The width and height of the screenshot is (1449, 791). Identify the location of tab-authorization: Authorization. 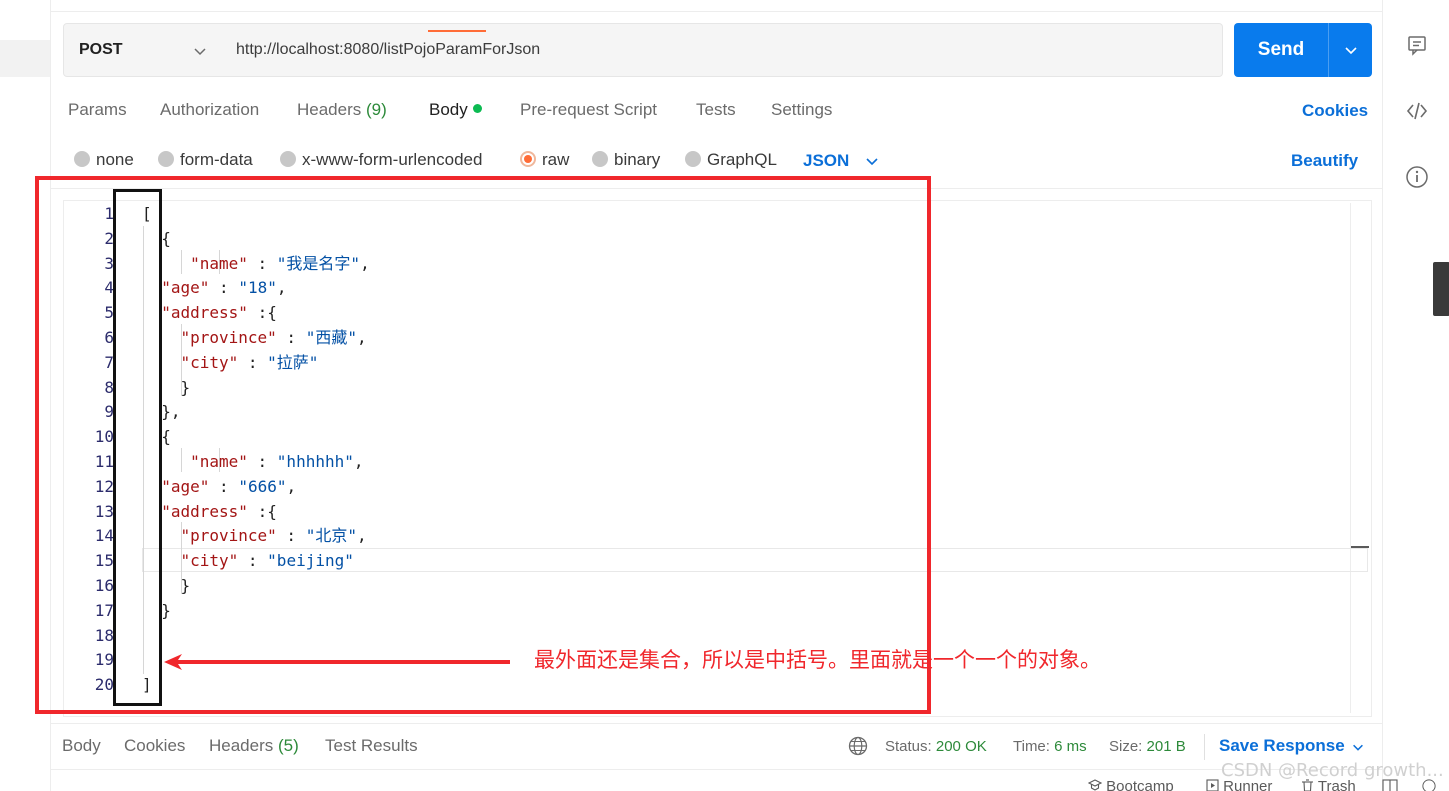
(209, 110).